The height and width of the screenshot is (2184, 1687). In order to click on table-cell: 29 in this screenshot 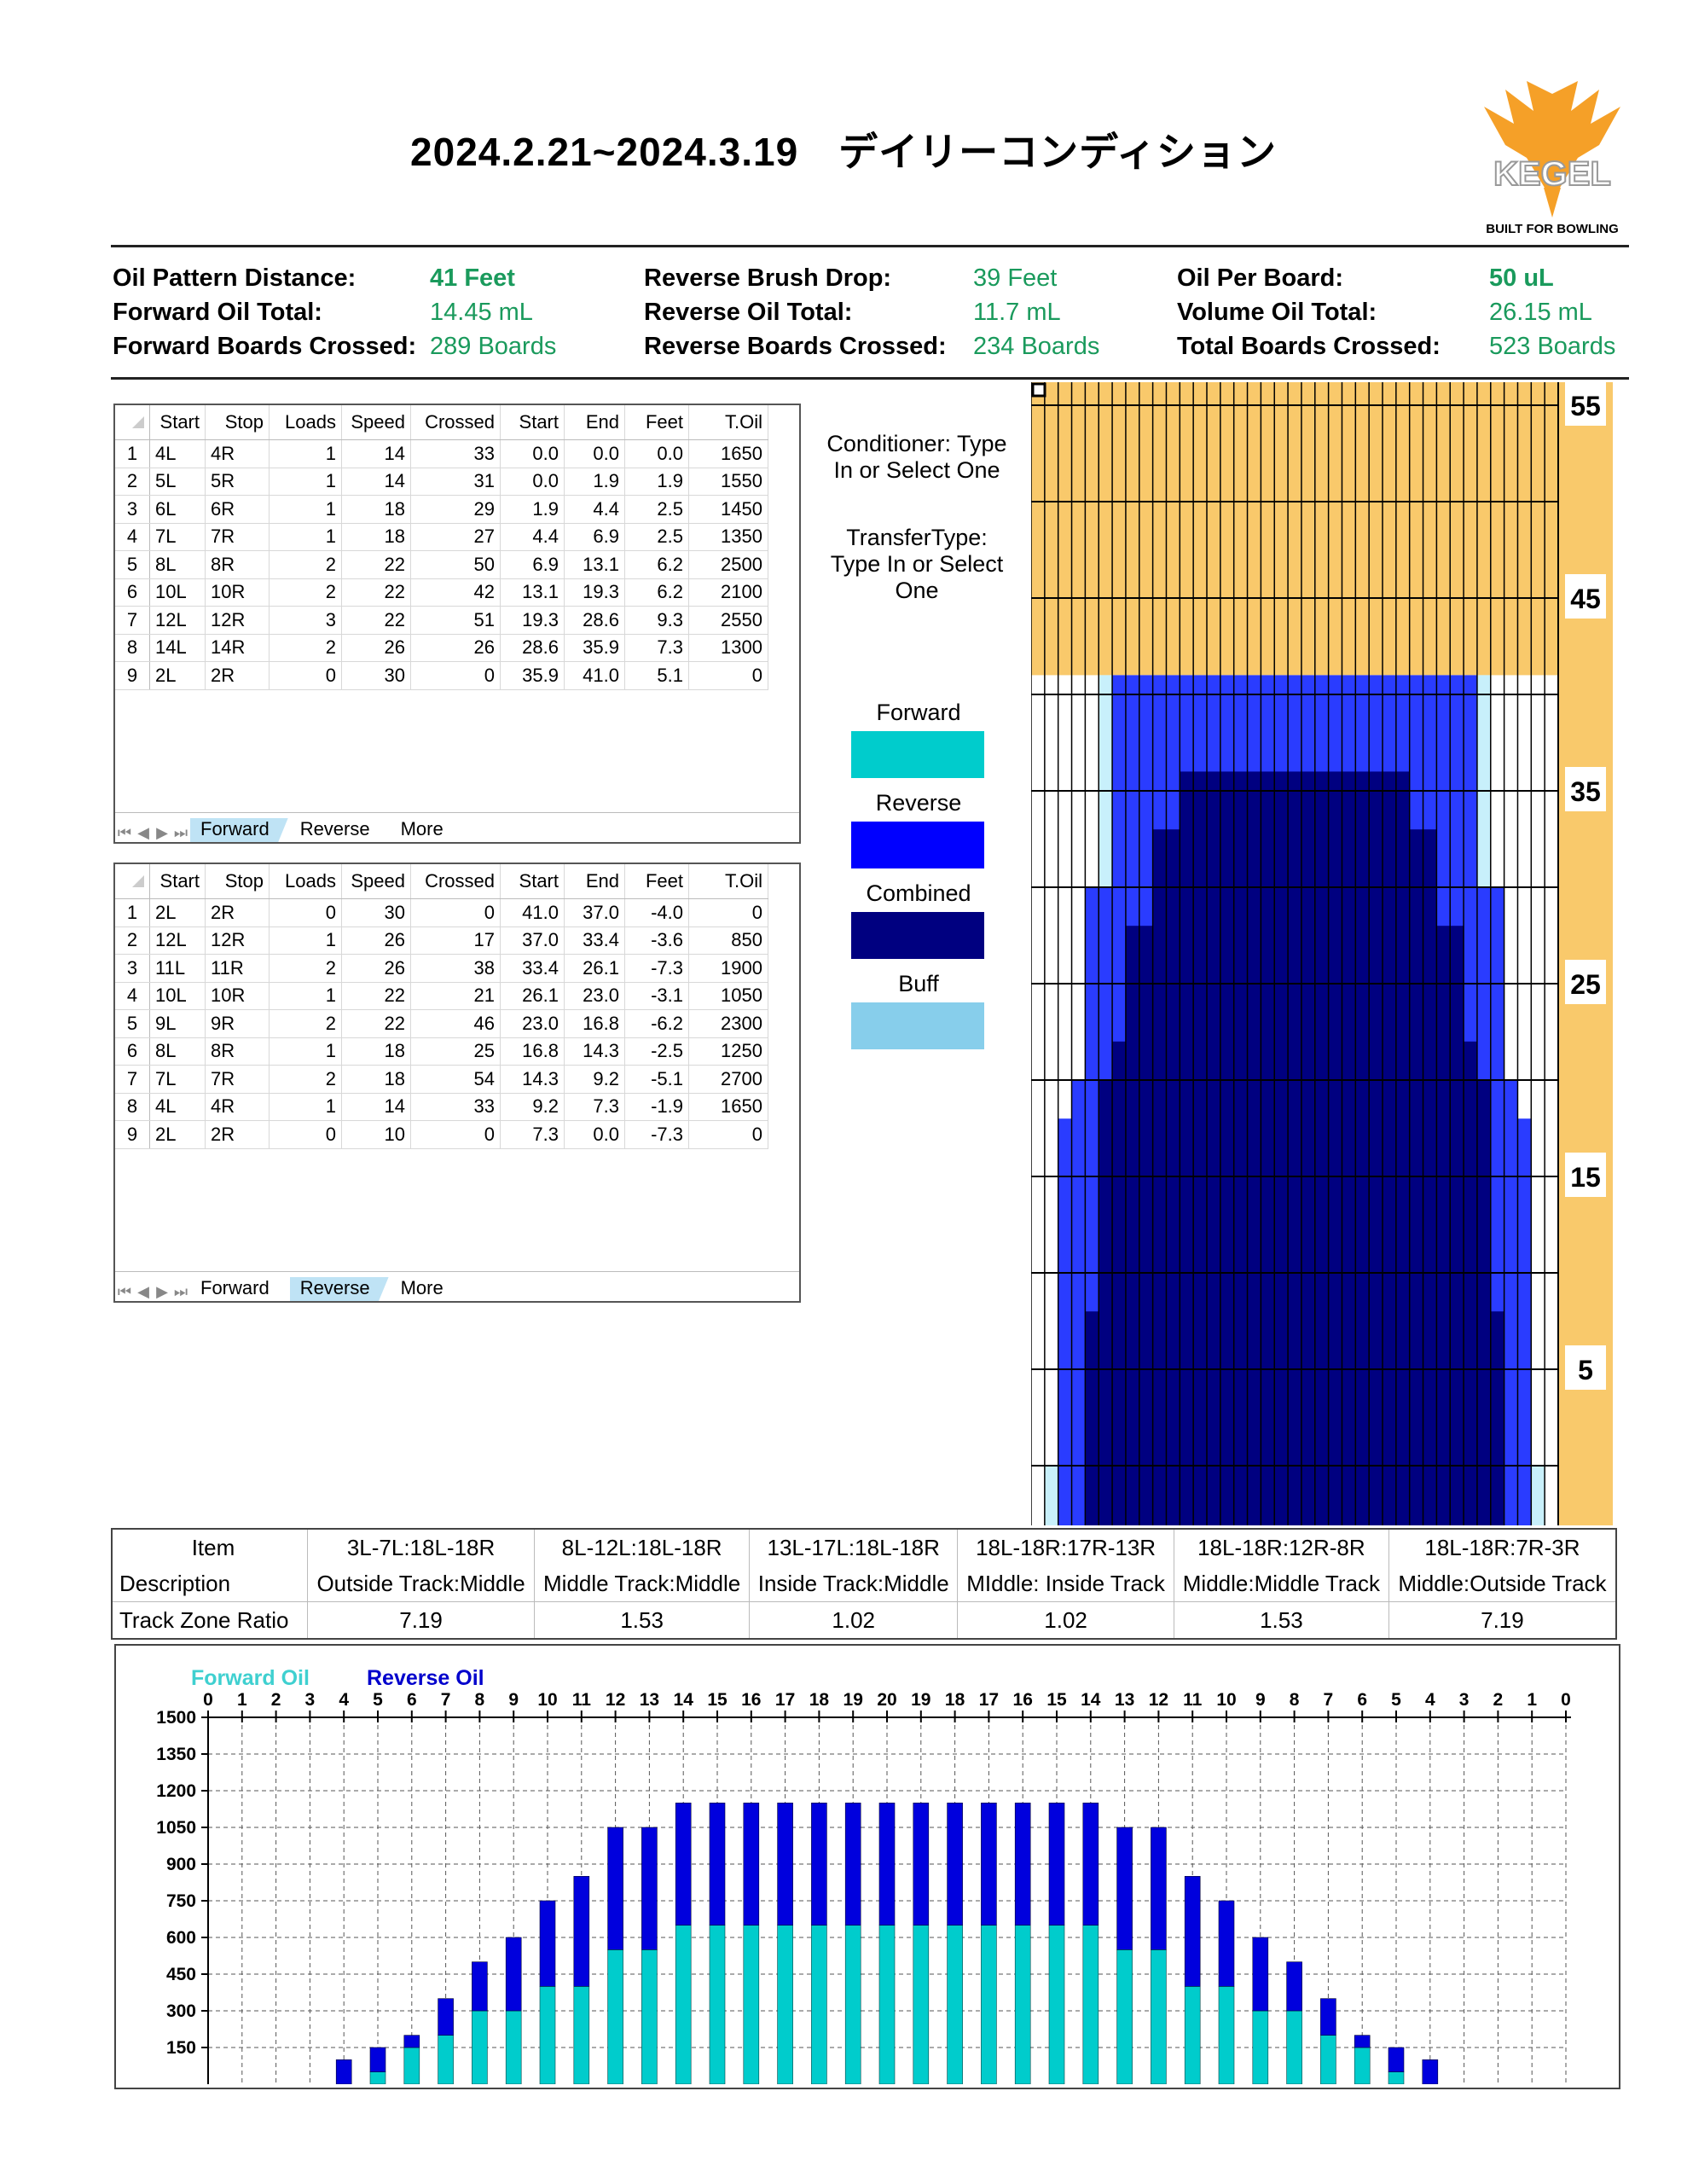, I will do `click(456, 510)`.